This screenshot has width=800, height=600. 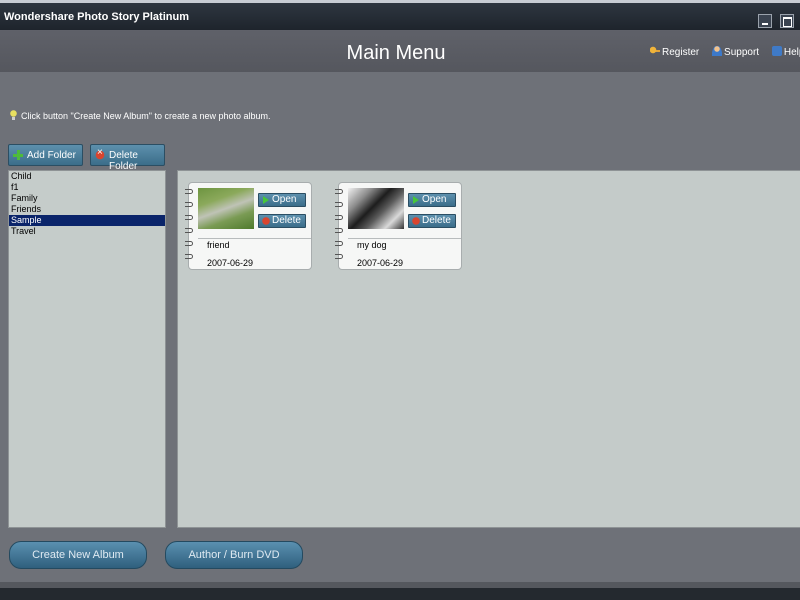 What do you see at coordinates (87, 176) in the screenshot?
I see `folder-item-child: Child` at bounding box center [87, 176].